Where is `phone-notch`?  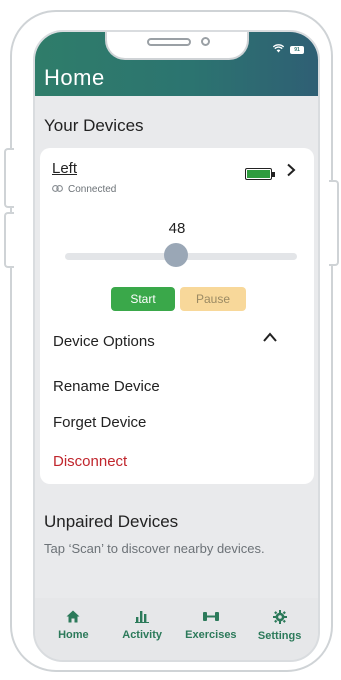 phone-notch is located at coordinates (177, 46).